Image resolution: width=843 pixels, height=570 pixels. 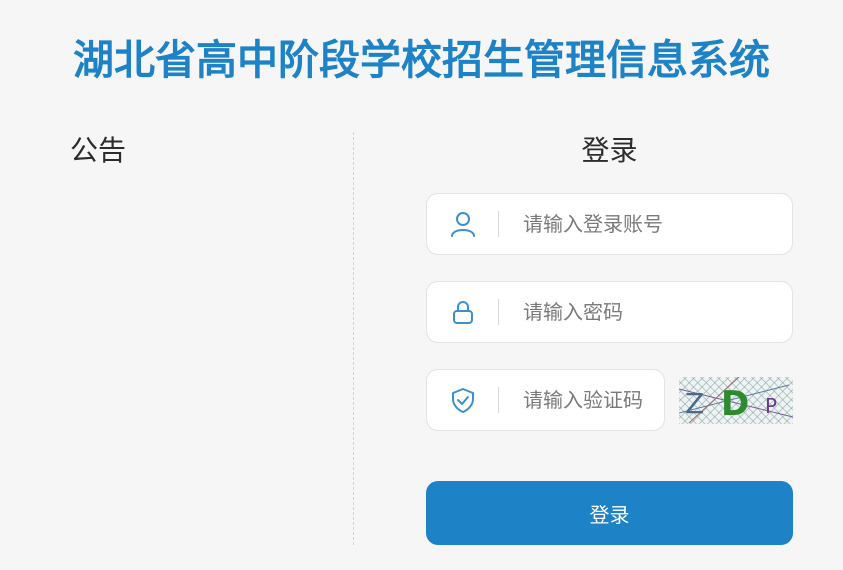 What do you see at coordinates (421, 60) in the screenshot?
I see `page-title: 湖北省高中阶段学校招生管理信息系统` at bounding box center [421, 60].